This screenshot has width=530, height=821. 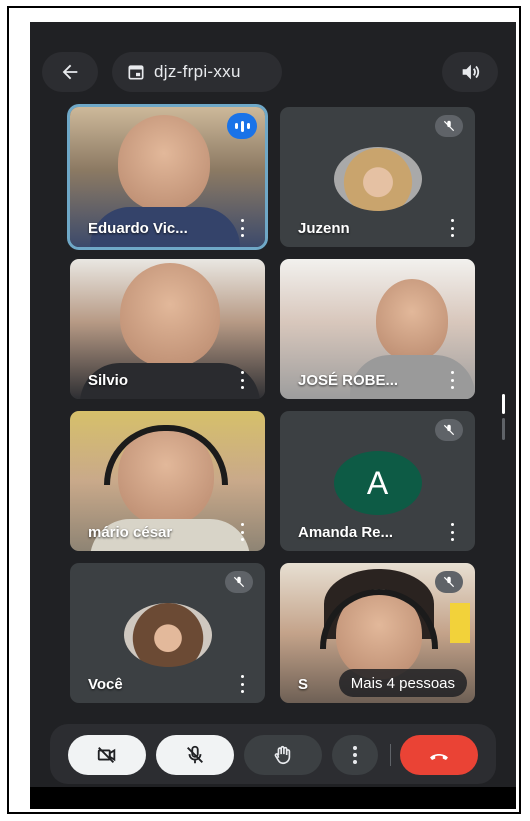 I want to click on mic-toggle-button, so click(x=195, y=755).